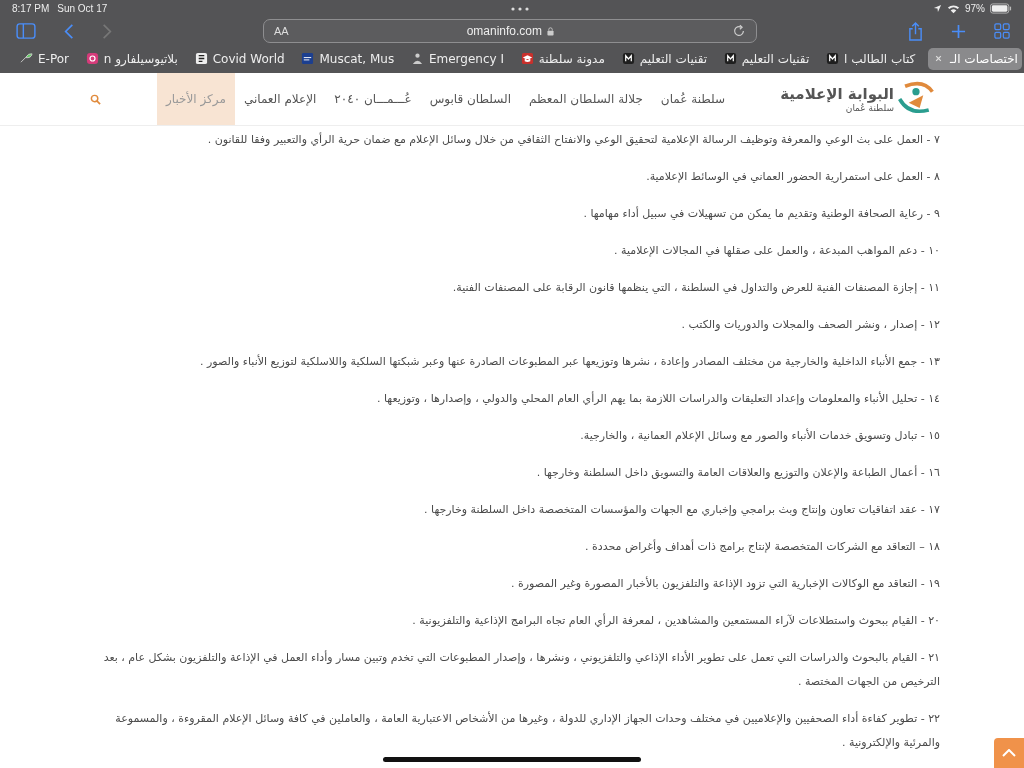 This screenshot has width=1024, height=768. I want to click on battery-icon, so click(1001, 9).